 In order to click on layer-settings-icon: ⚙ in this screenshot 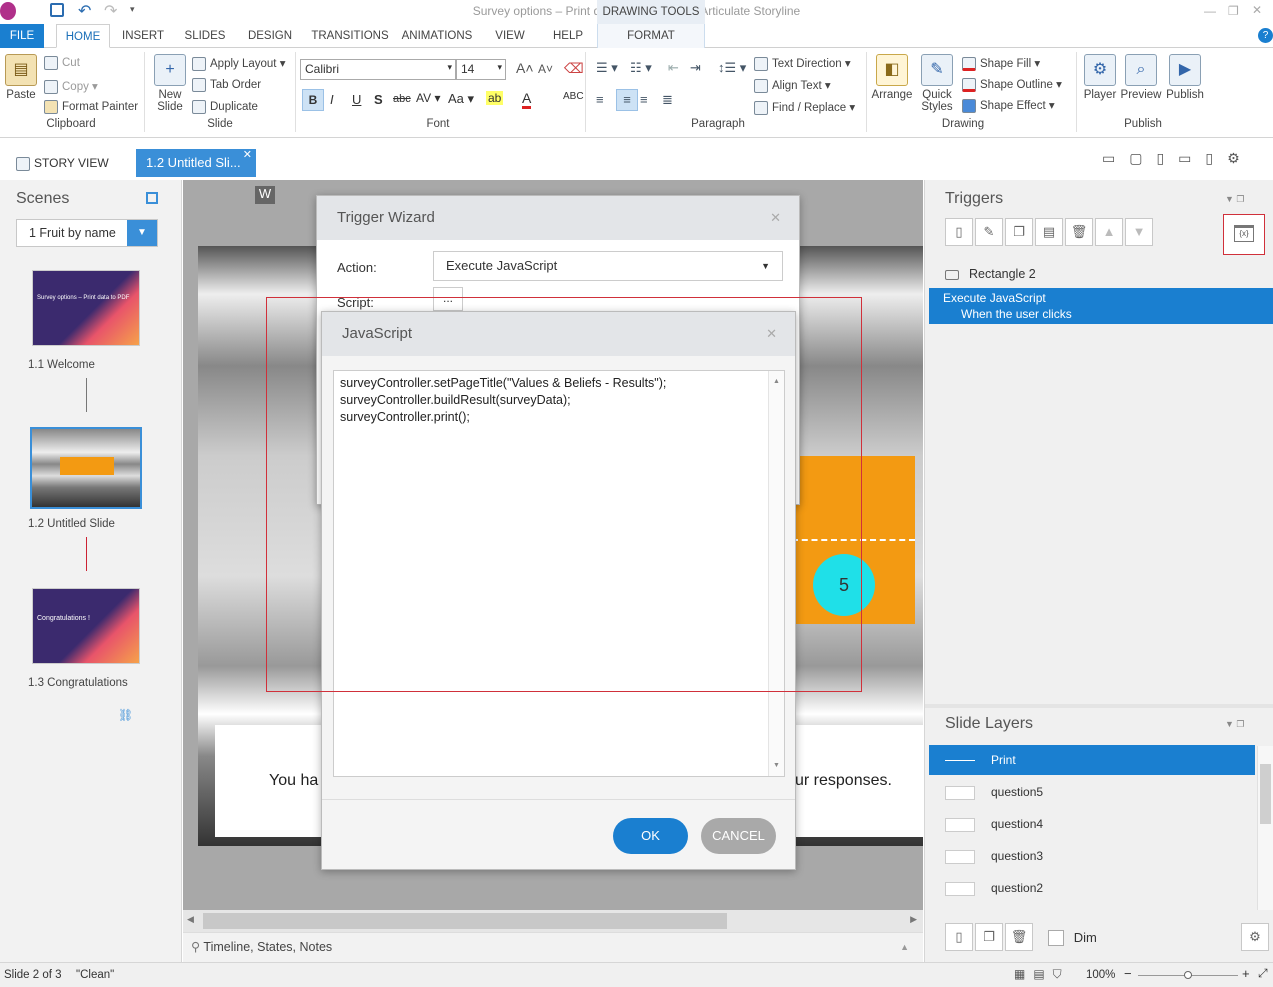, I will do `click(1255, 937)`.